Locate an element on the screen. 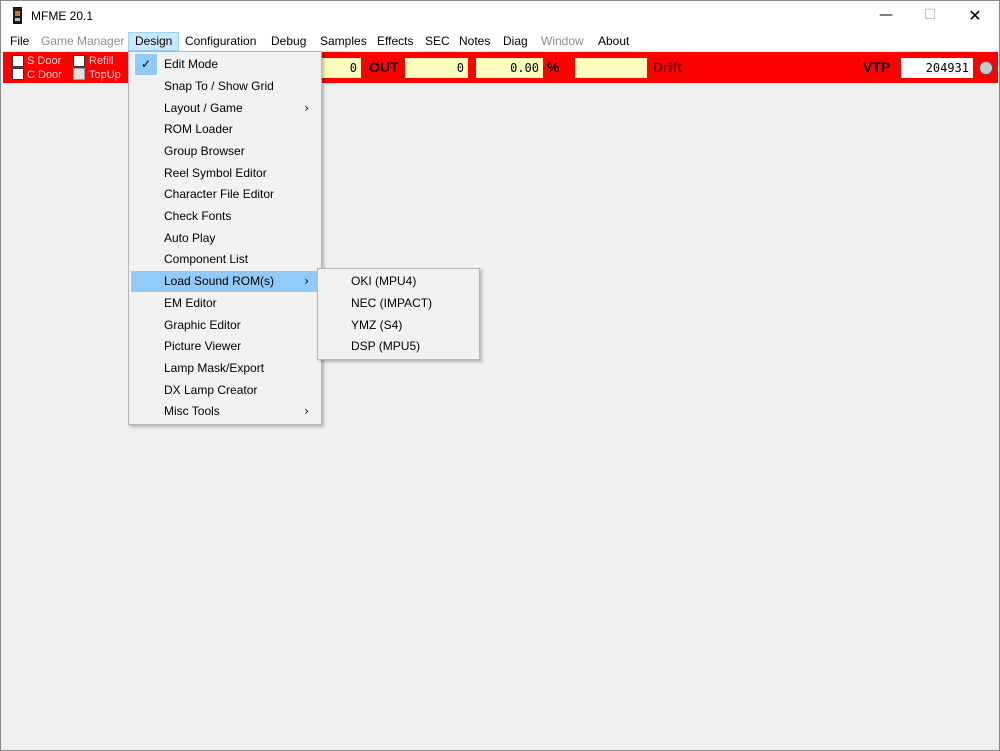 The width and height of the screenshot is (1000, 751). menu-item-group-browser: Group Browser is located at coordinates (225, 151).